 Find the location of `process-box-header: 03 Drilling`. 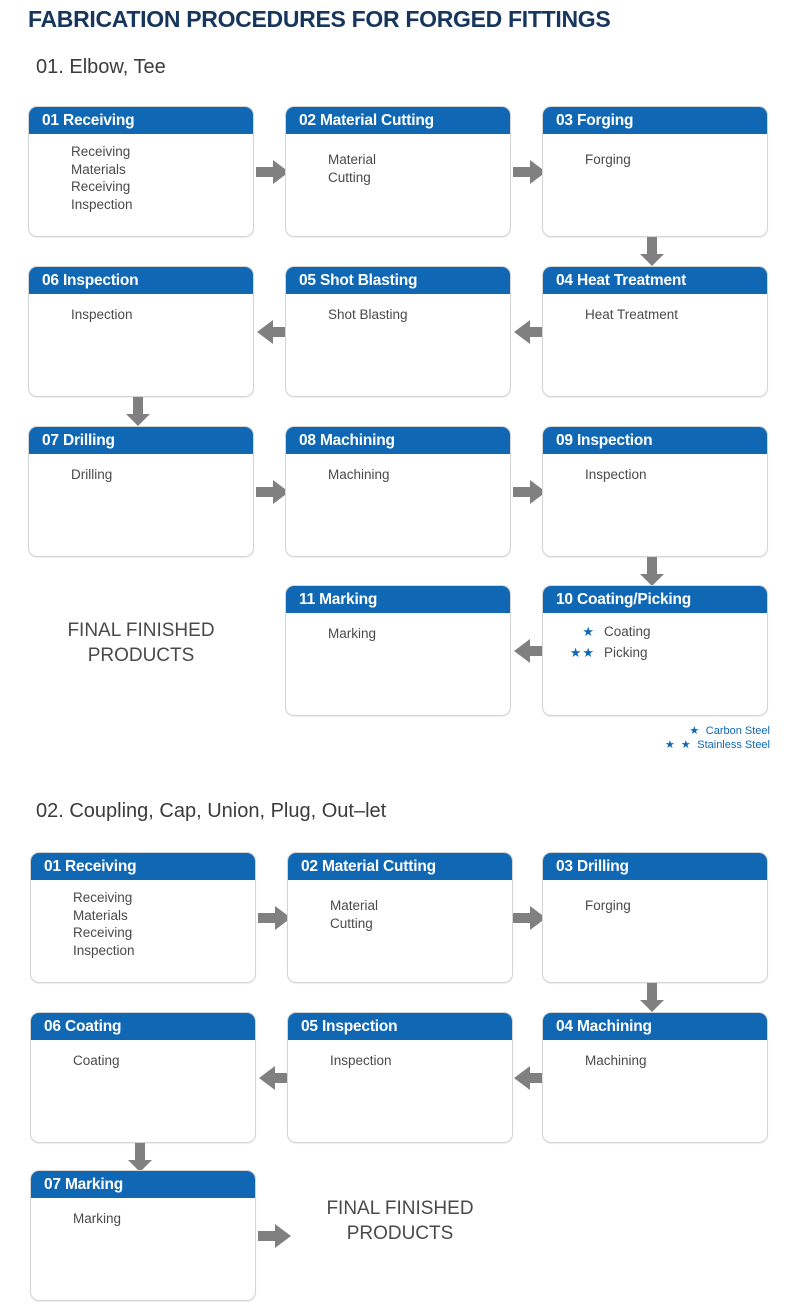

process-box-header: 03 Drilling is located at coordinates (655, 866).